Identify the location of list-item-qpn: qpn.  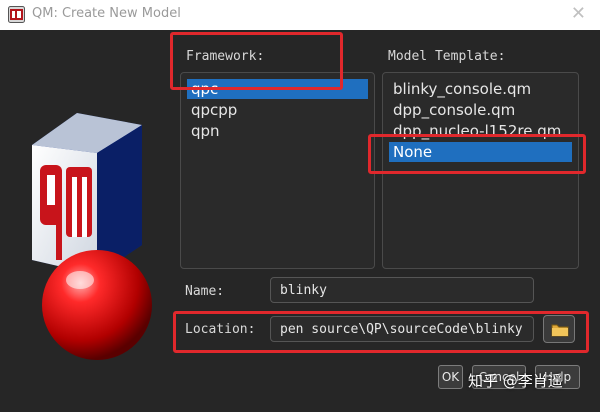
(277, 131).